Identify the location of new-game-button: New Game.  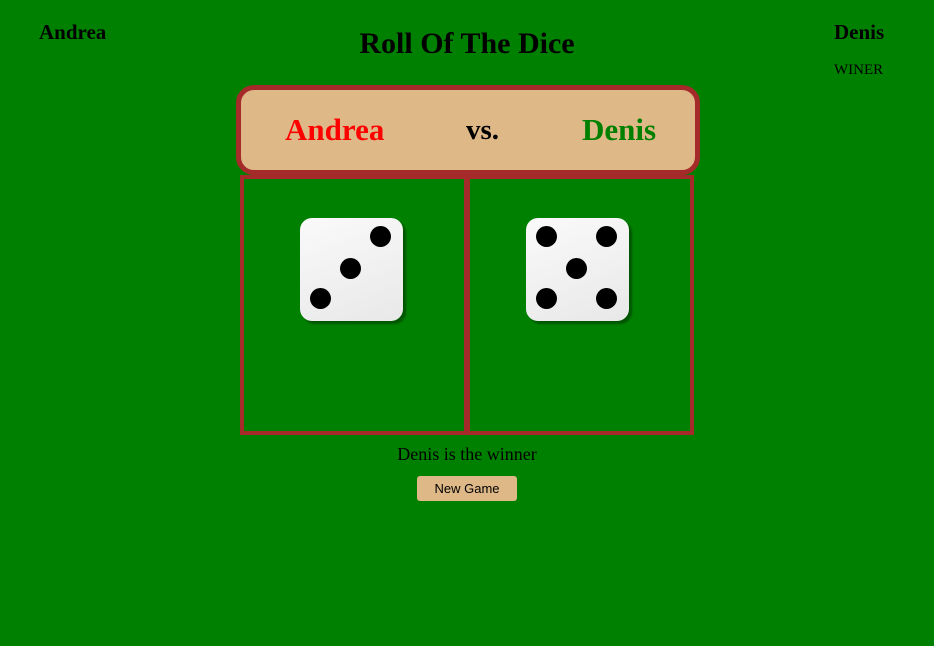
(467, 488).